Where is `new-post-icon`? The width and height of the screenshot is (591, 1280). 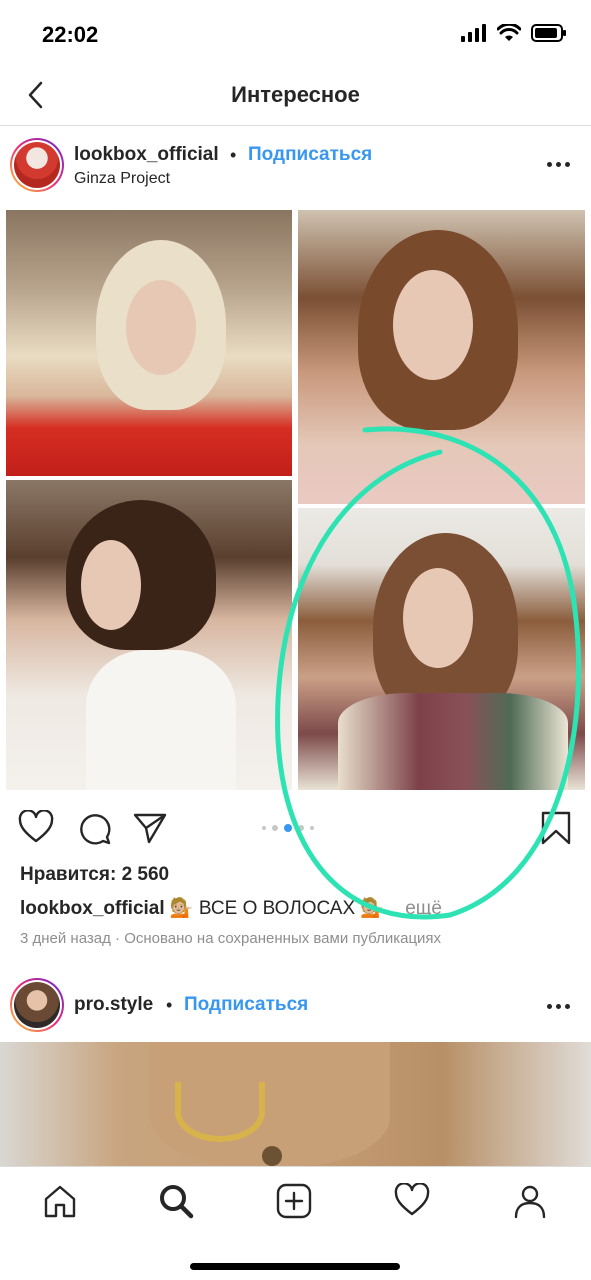
new-post-icon is located at coordinates (294, 1201).